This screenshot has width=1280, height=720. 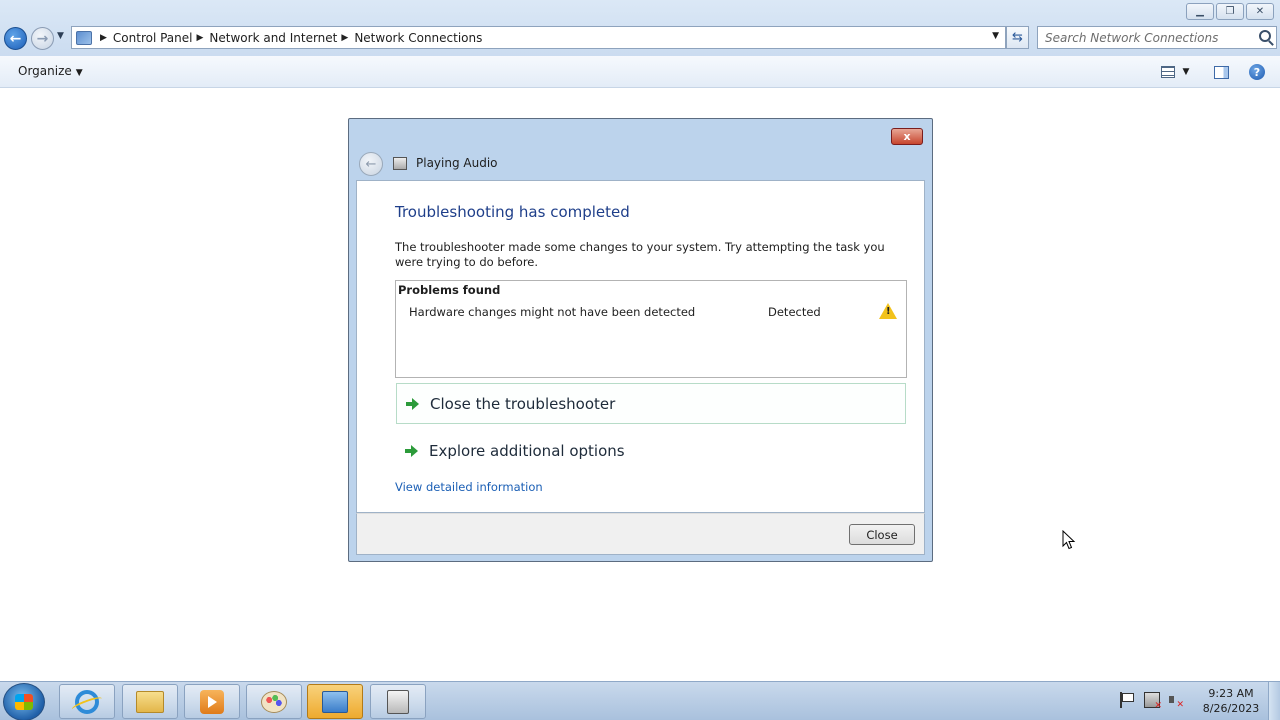 What do you see at coordinates (995, 36) in the screenshot?
I see `address-dropdown-icon: ▼` at bounding box center [995, 36].